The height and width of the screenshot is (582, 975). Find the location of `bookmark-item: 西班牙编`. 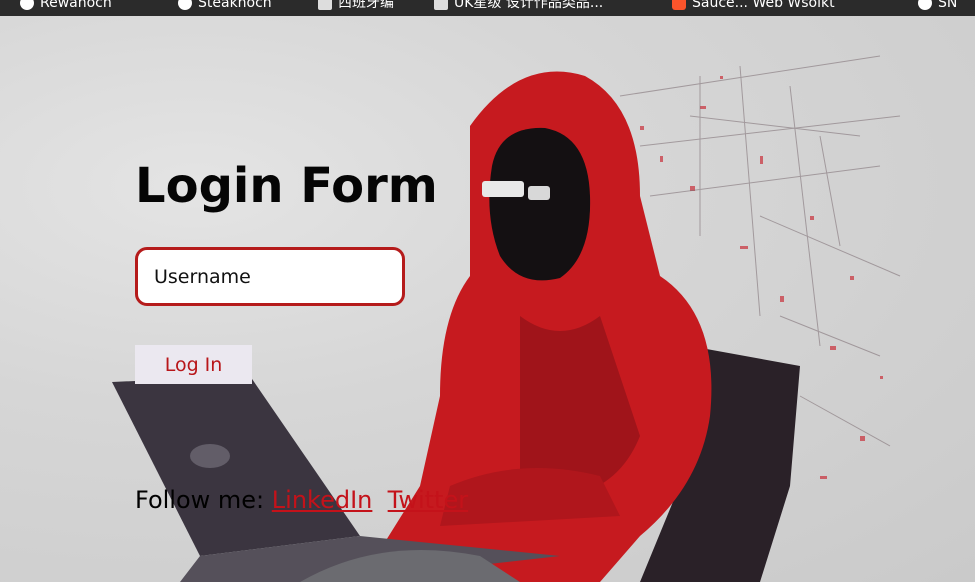

bookmark-item: 西班牙编 is located at coordinates (356, 5).